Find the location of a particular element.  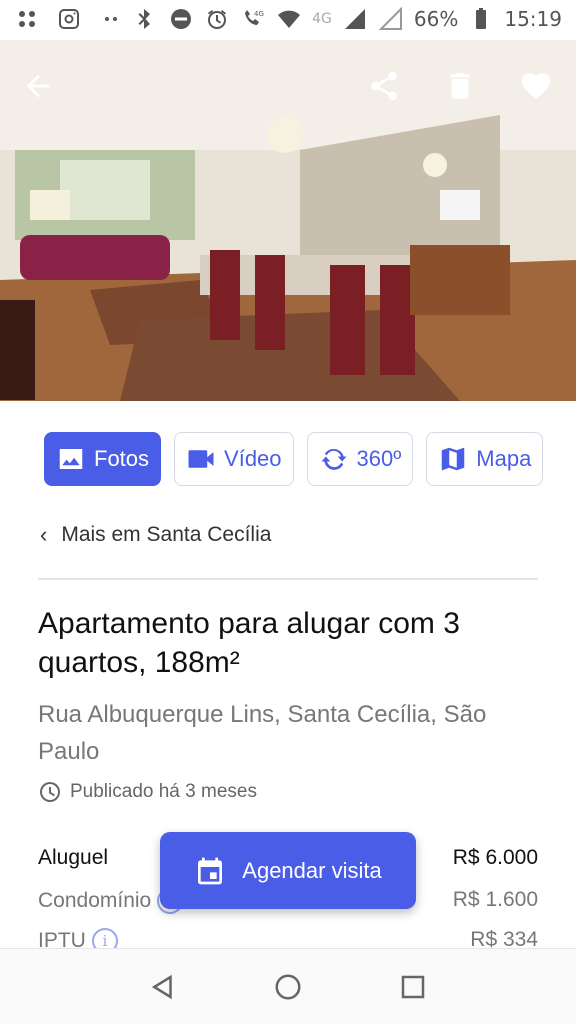

calendar-icon is located at coordinates (210, 870).